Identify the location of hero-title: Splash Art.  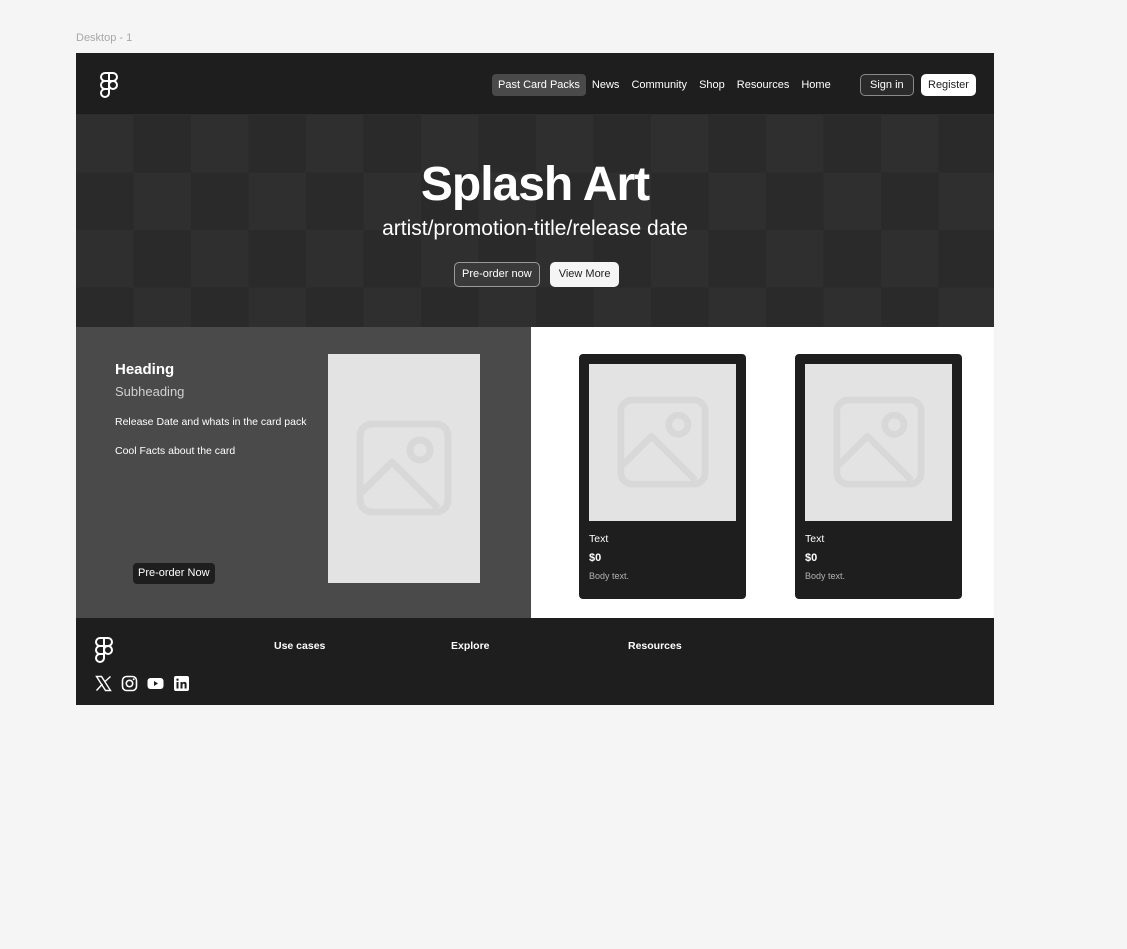
(535, 184).